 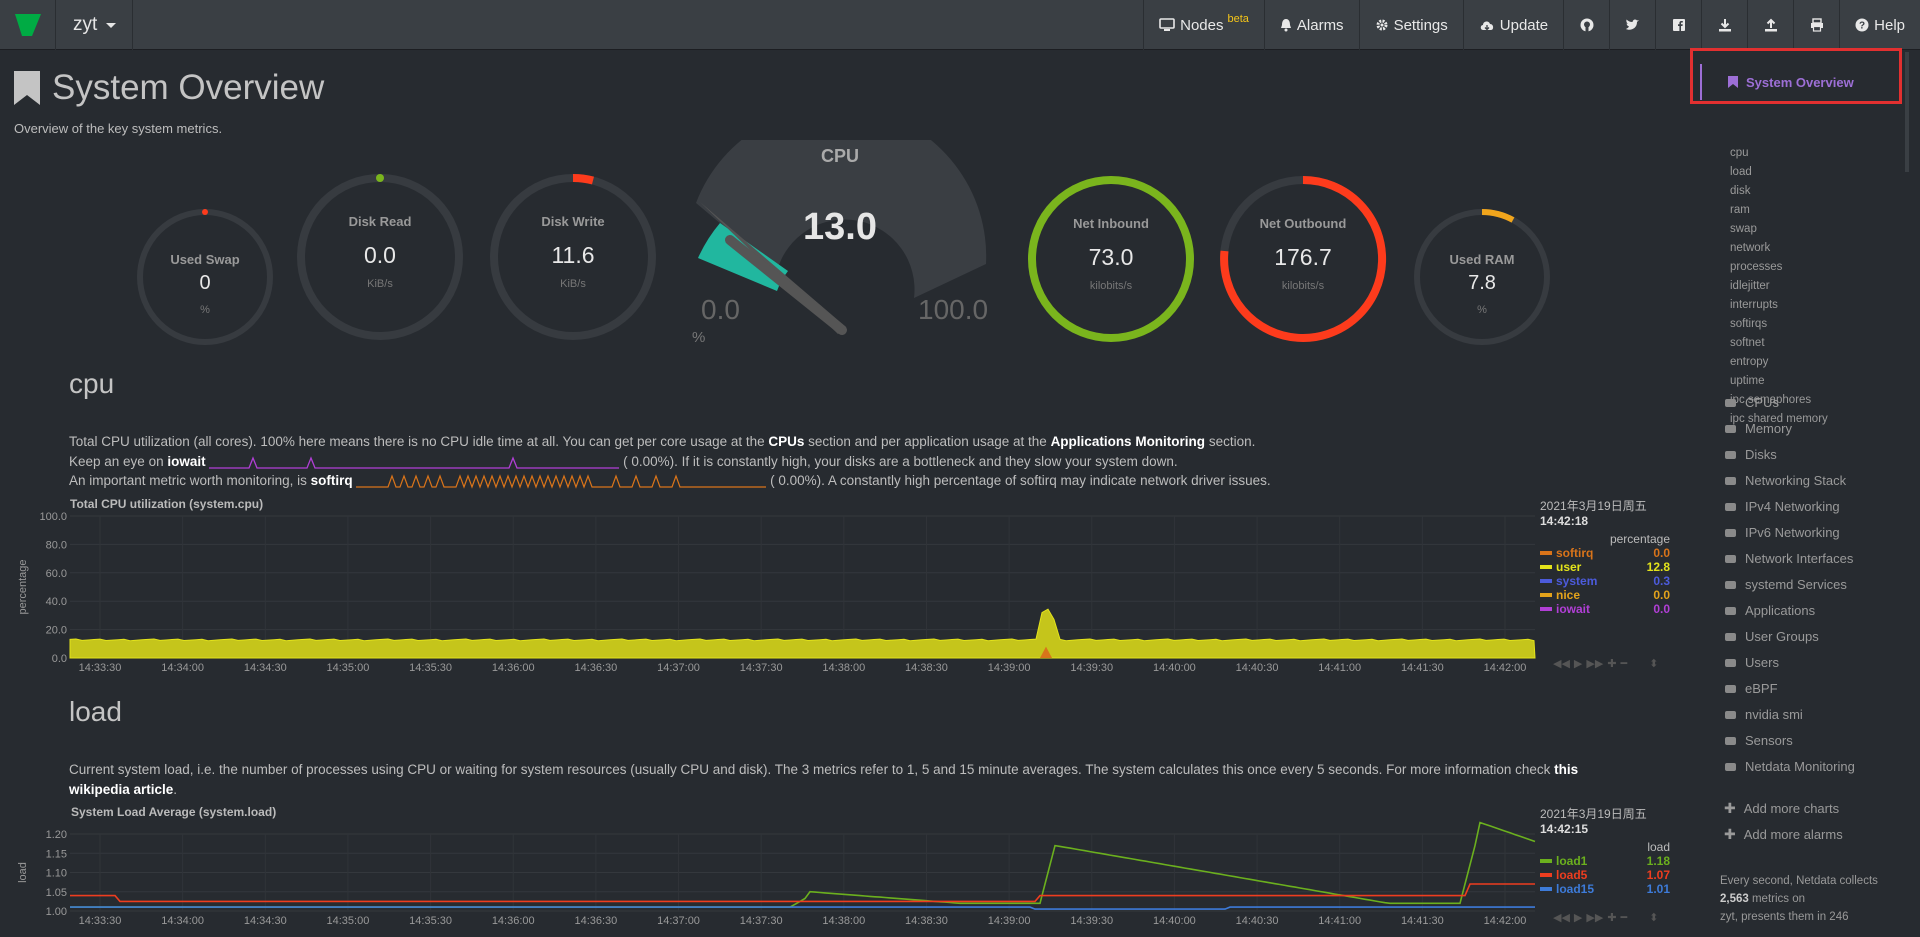 What do you see at coordinates (1741, 172) in the screenshot?
I see `sidebar-subitem-load: load` at bounding box center [1741, 172].